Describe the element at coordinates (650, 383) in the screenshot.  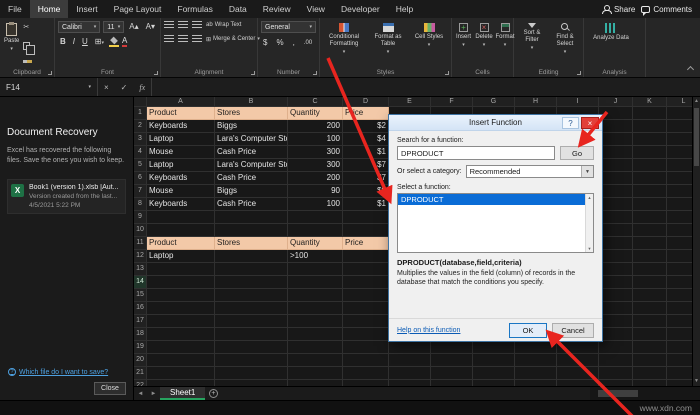
I see `cell-K22` at that location.